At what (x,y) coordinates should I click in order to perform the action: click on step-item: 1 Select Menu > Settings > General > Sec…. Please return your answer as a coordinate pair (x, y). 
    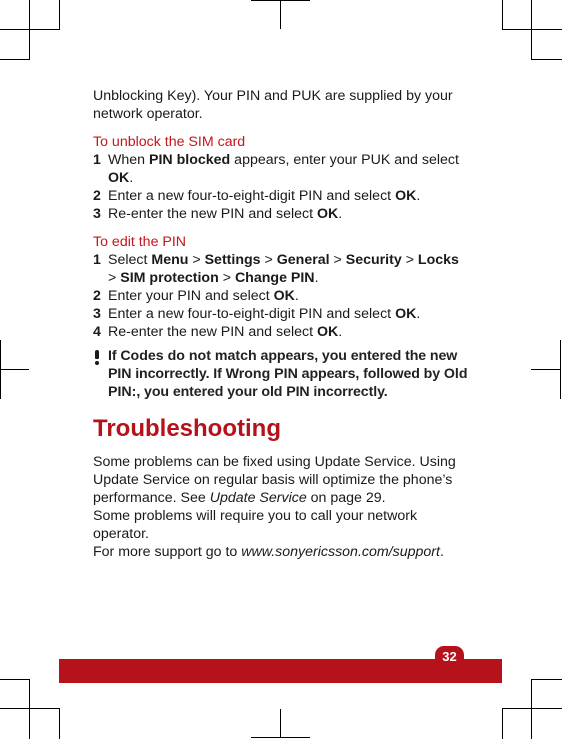
    Looking at the image, I should click on (276, 269).